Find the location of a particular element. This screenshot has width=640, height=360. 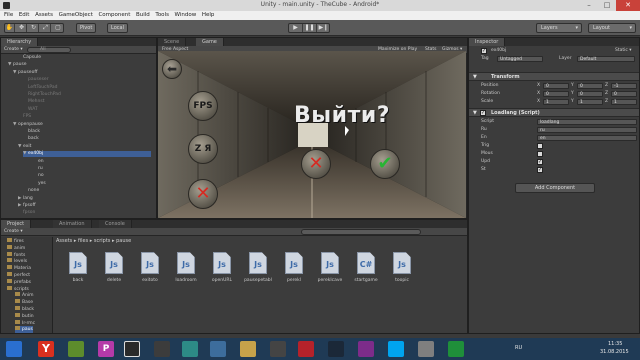

monodevelop-icon is located at coordinates (190, 349).